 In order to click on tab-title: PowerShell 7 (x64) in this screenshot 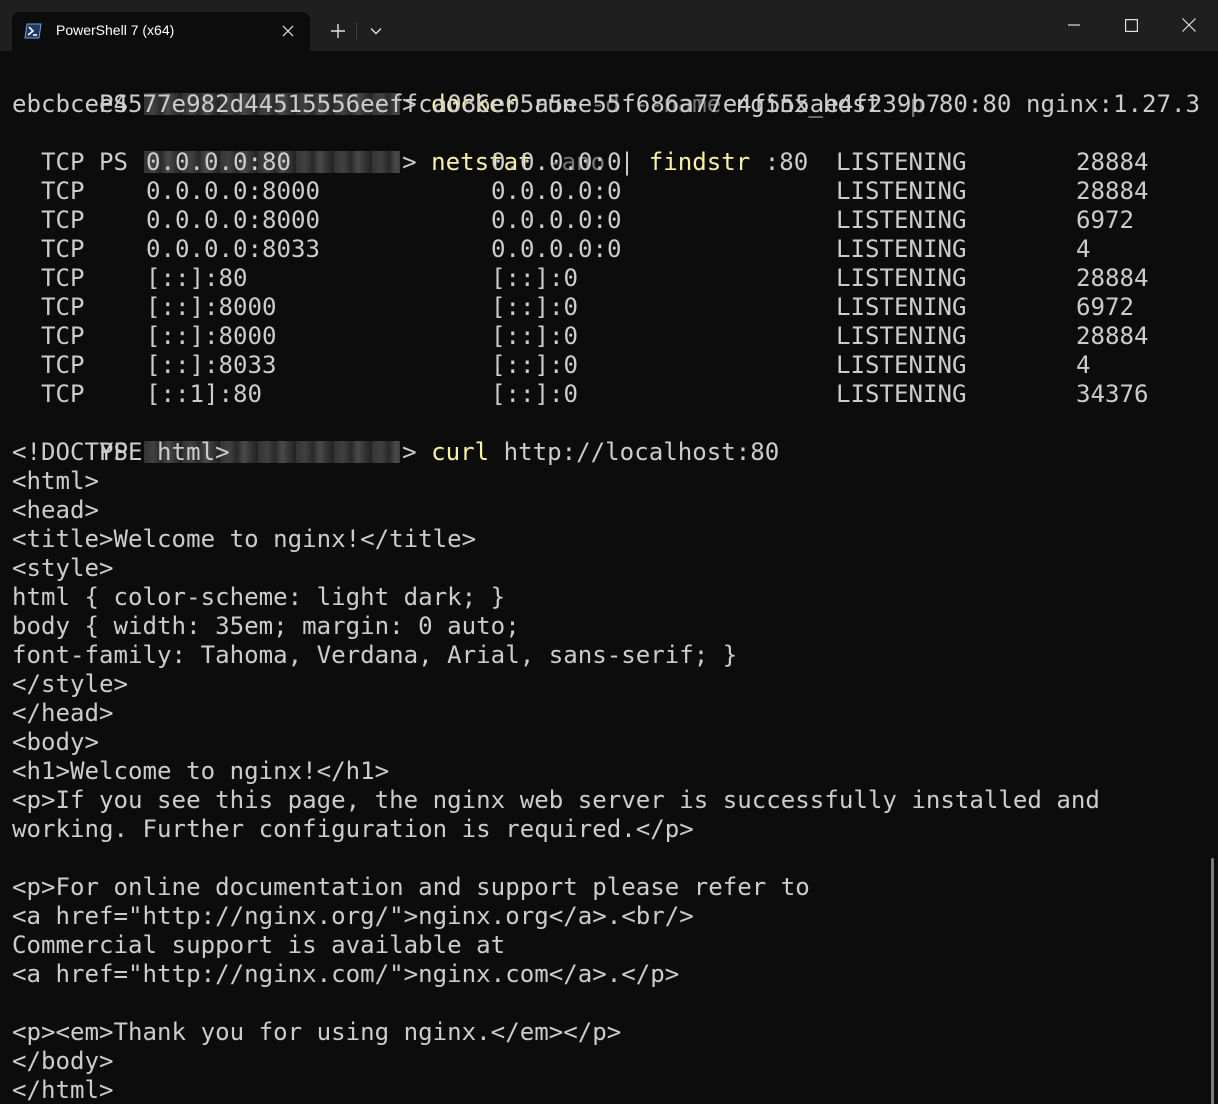, I will do `click(115, 30)`.